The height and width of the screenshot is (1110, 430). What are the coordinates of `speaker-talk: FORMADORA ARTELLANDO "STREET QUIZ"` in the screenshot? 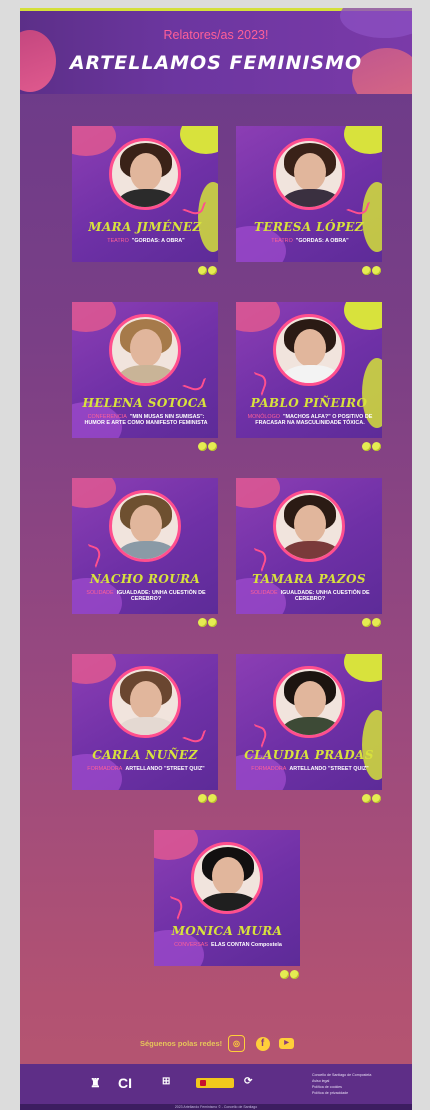 It's located at (146, 769).